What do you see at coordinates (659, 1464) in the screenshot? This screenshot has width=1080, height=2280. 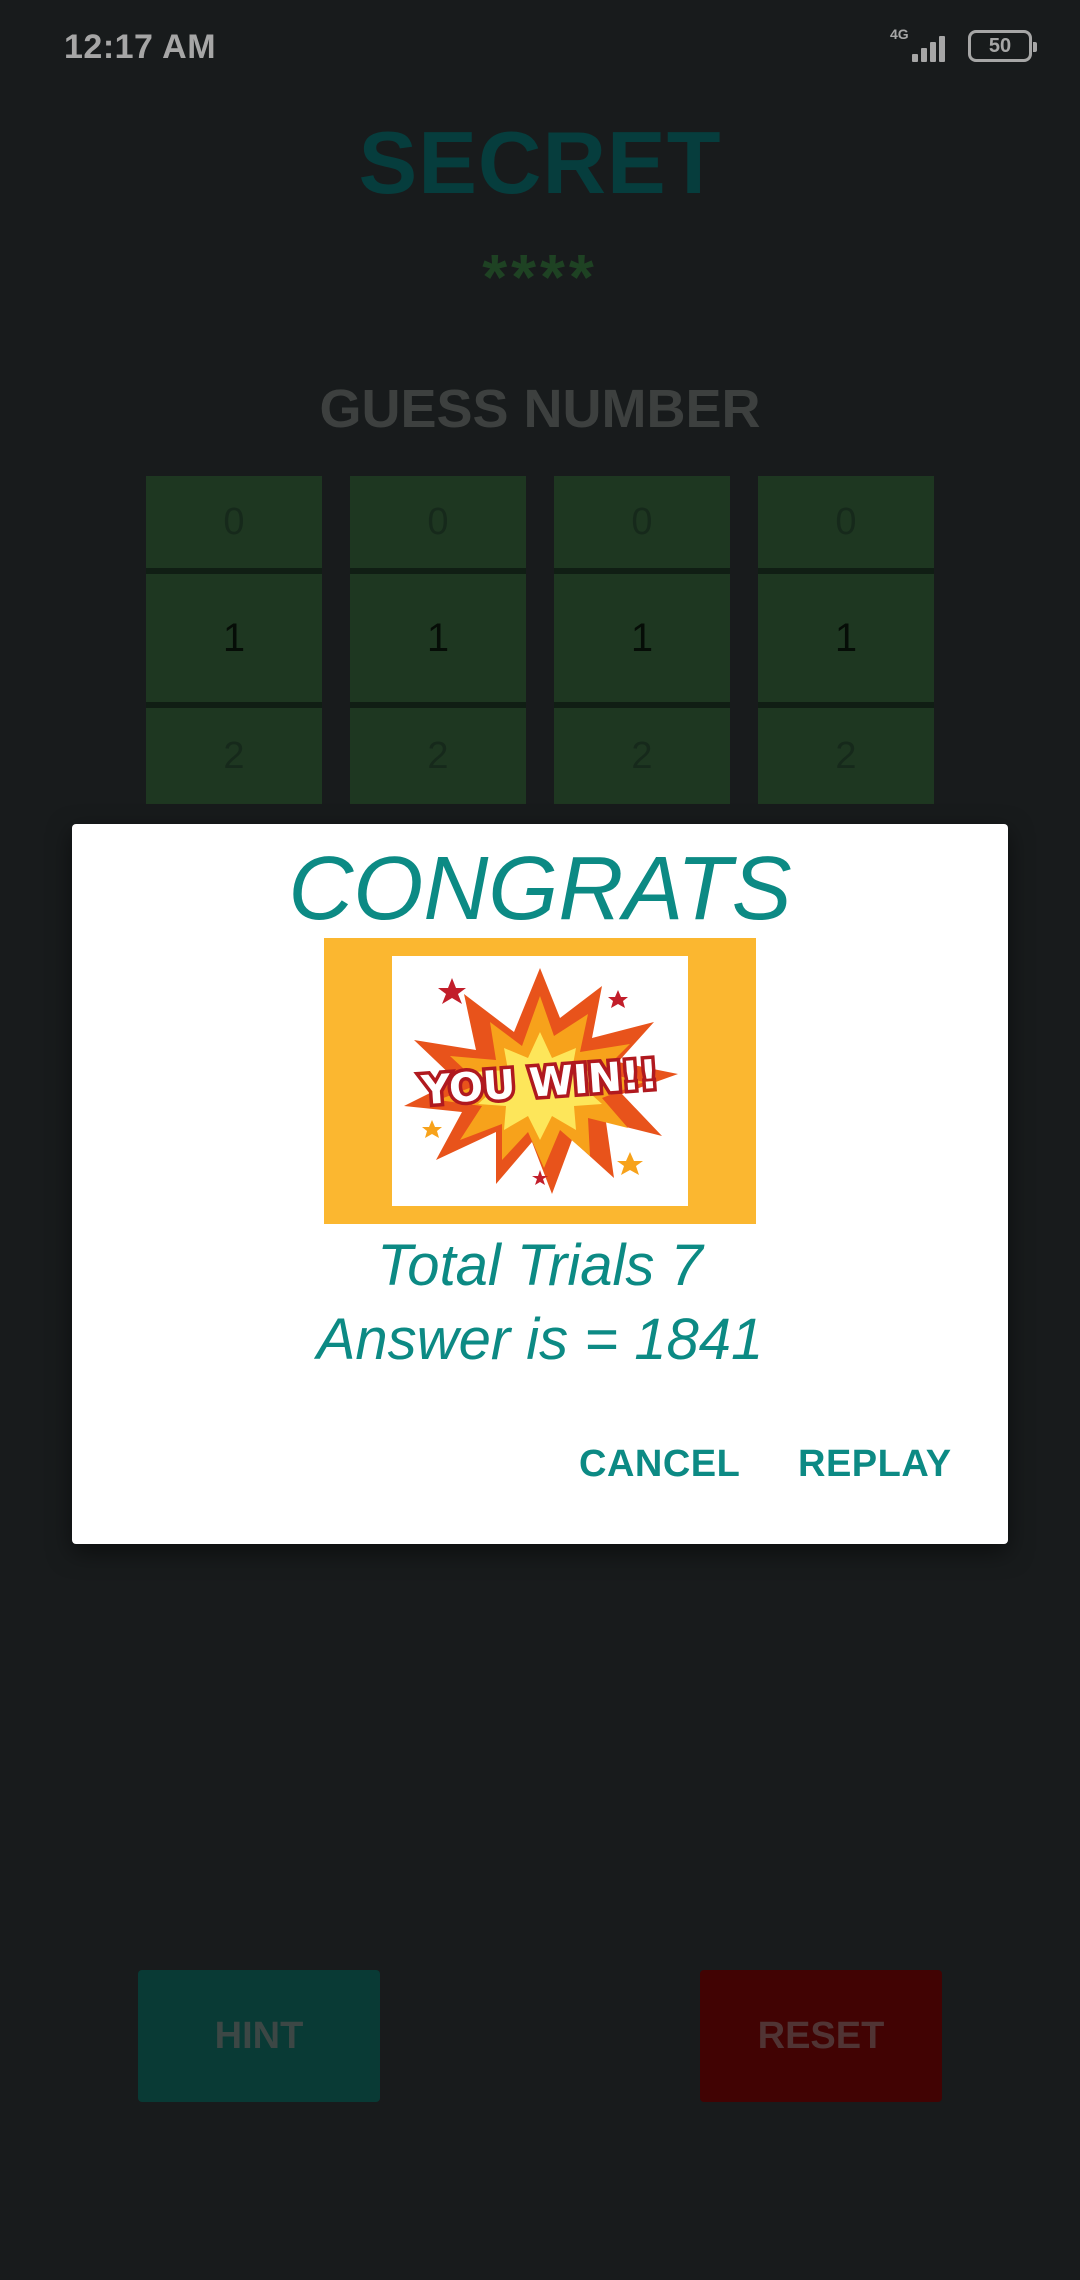 I see `cancel-button: CANCEL` at bounding box center [659, 1464].